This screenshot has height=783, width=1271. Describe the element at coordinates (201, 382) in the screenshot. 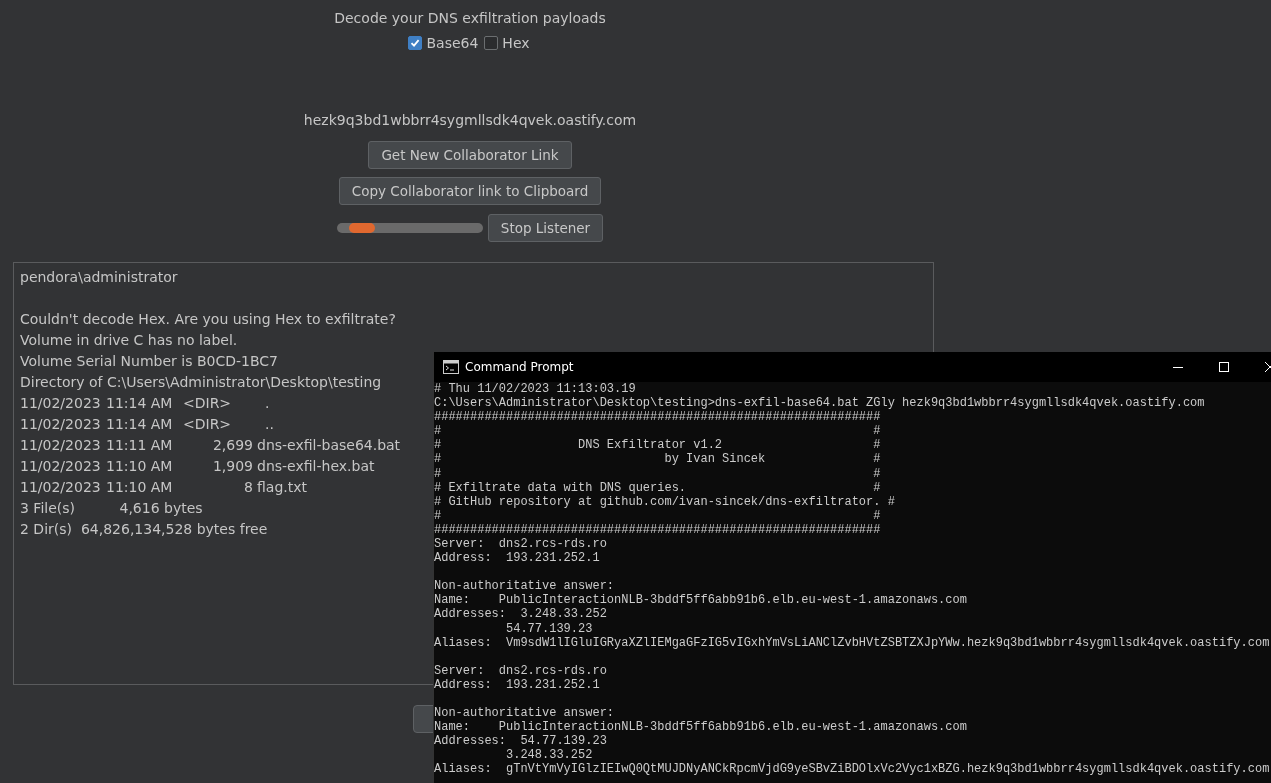

I see `output-line: Directory of C:\Users\Administrator\Desktop\testing` at that location.